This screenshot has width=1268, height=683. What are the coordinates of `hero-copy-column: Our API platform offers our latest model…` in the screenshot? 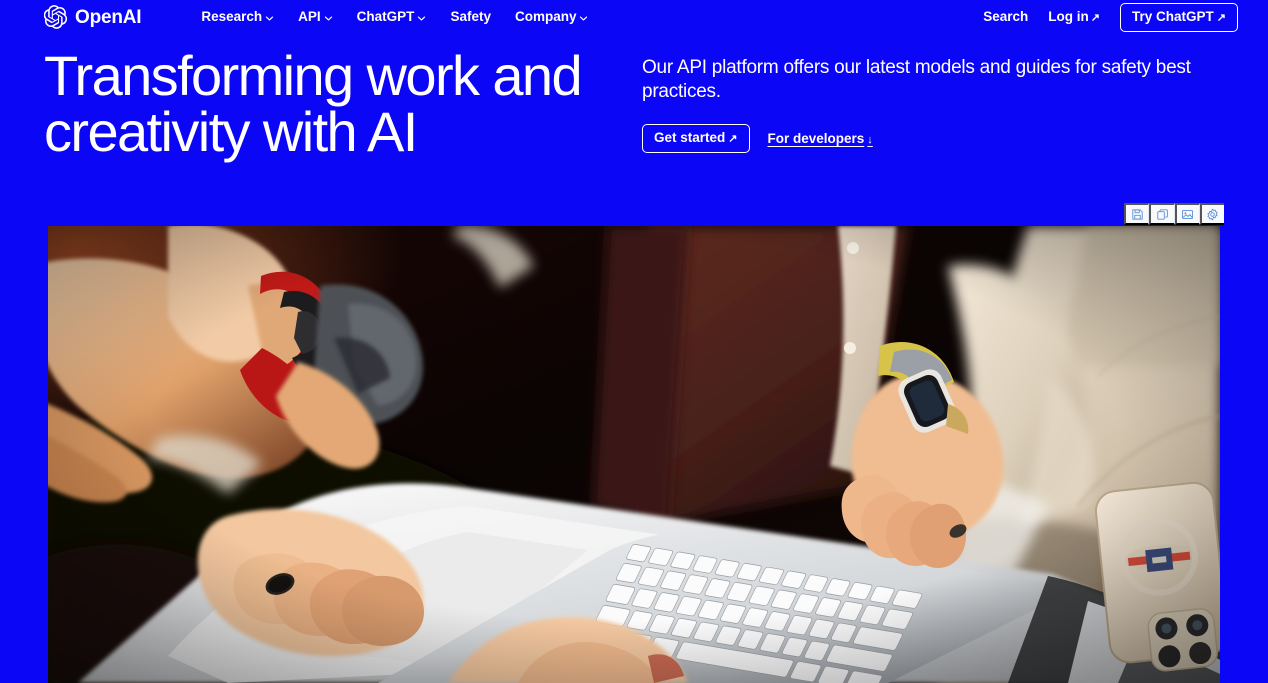 It's located at (933, 104).